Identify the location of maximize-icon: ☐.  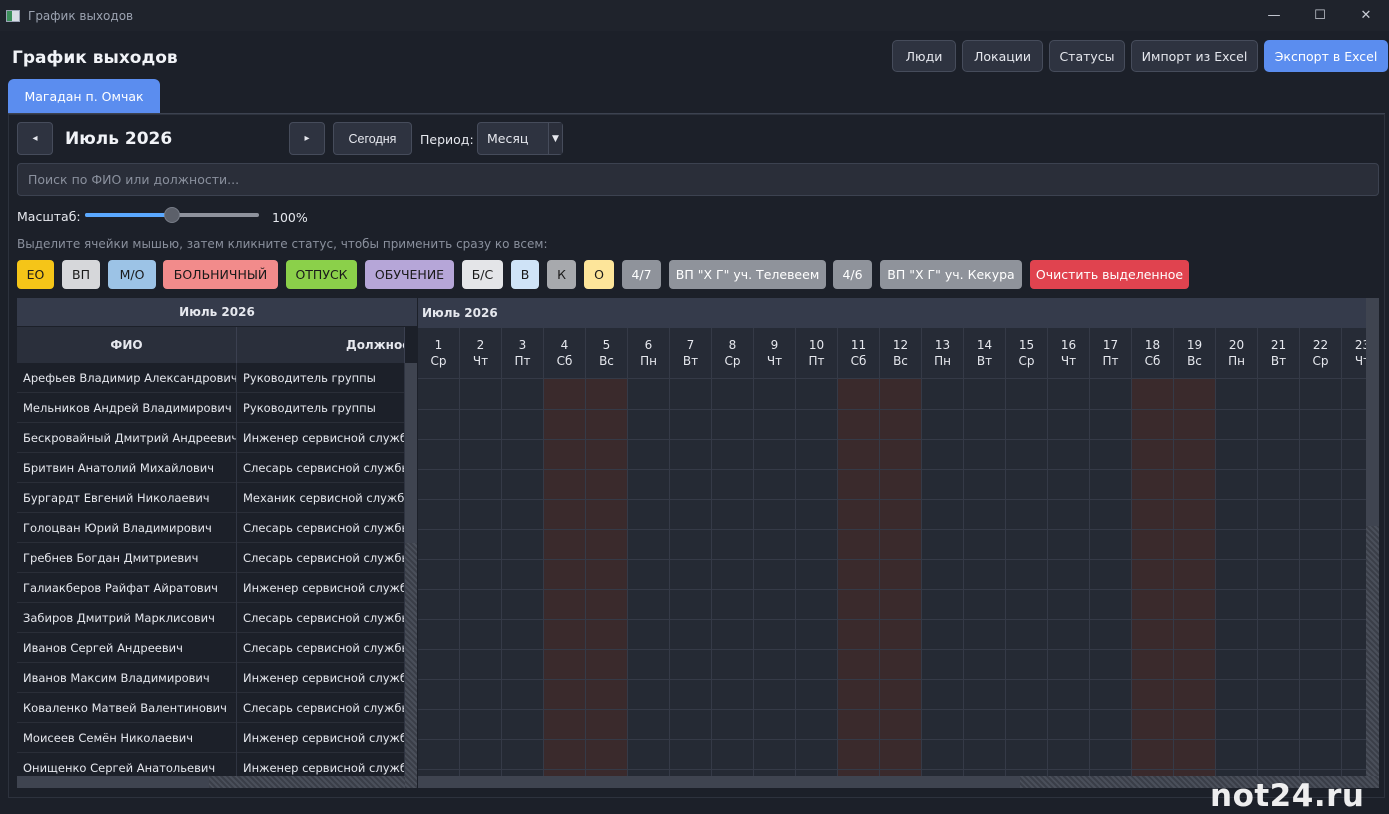
(1320, 15).